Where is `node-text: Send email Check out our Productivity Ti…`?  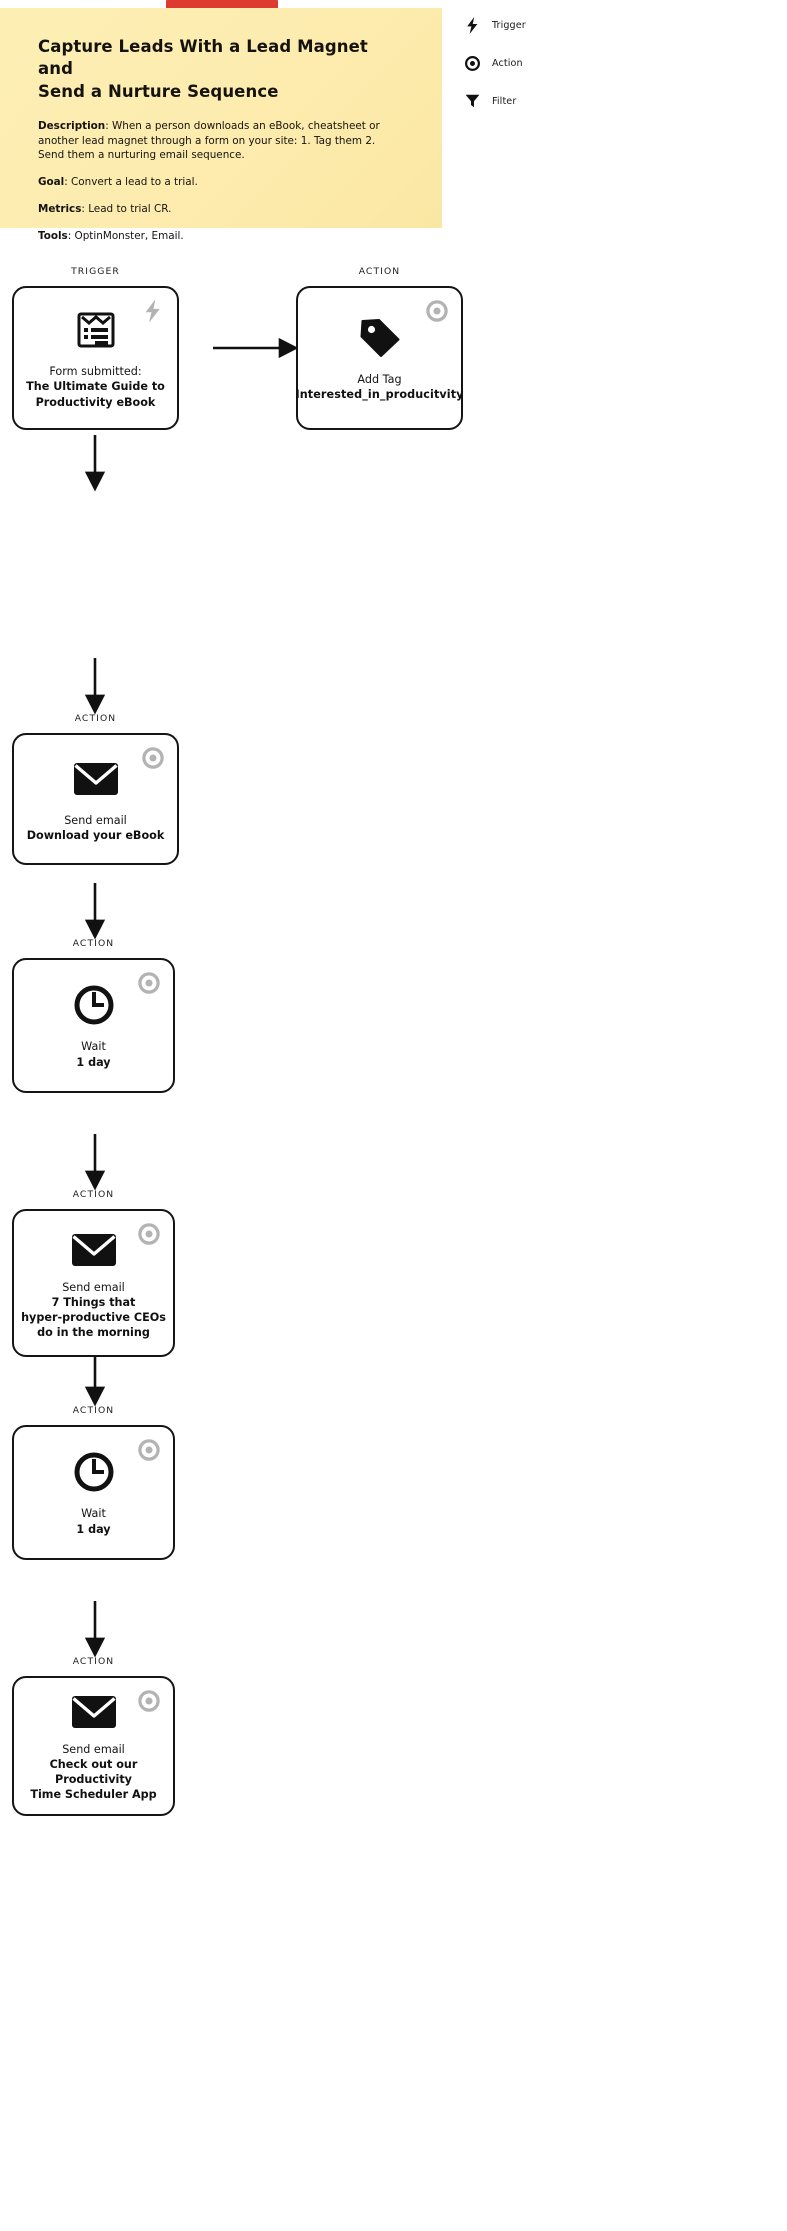 node-text: Send email Check out our Productivity Ti… is located at coordinates (93, 1772).